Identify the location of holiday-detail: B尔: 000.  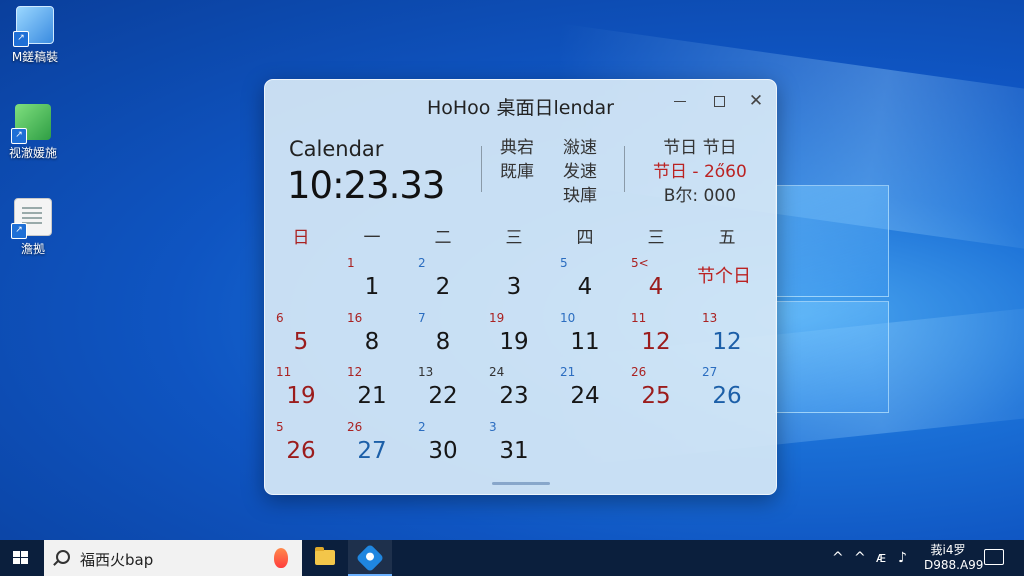
(700, 196).